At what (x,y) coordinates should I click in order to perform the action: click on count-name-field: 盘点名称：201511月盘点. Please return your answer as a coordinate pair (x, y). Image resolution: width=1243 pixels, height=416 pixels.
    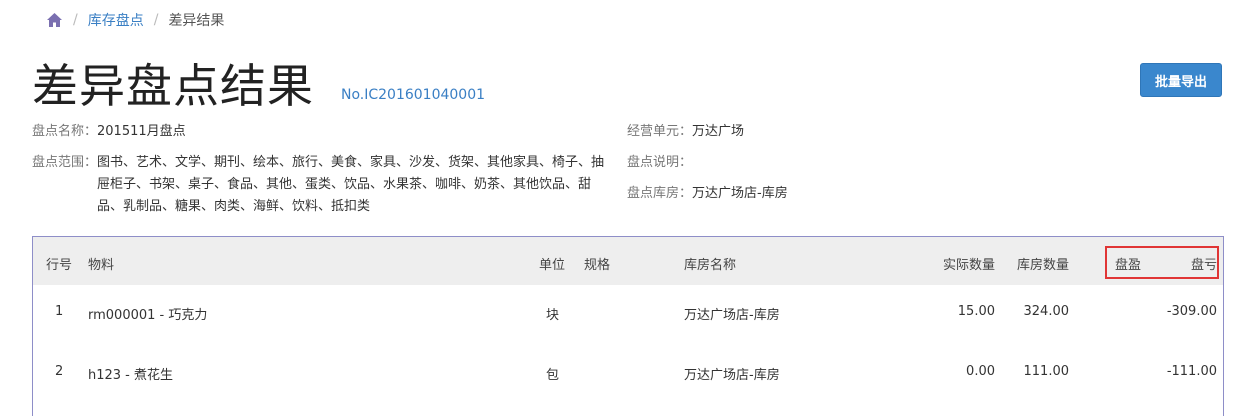
    Looking at the image, I should click on (109, 132).